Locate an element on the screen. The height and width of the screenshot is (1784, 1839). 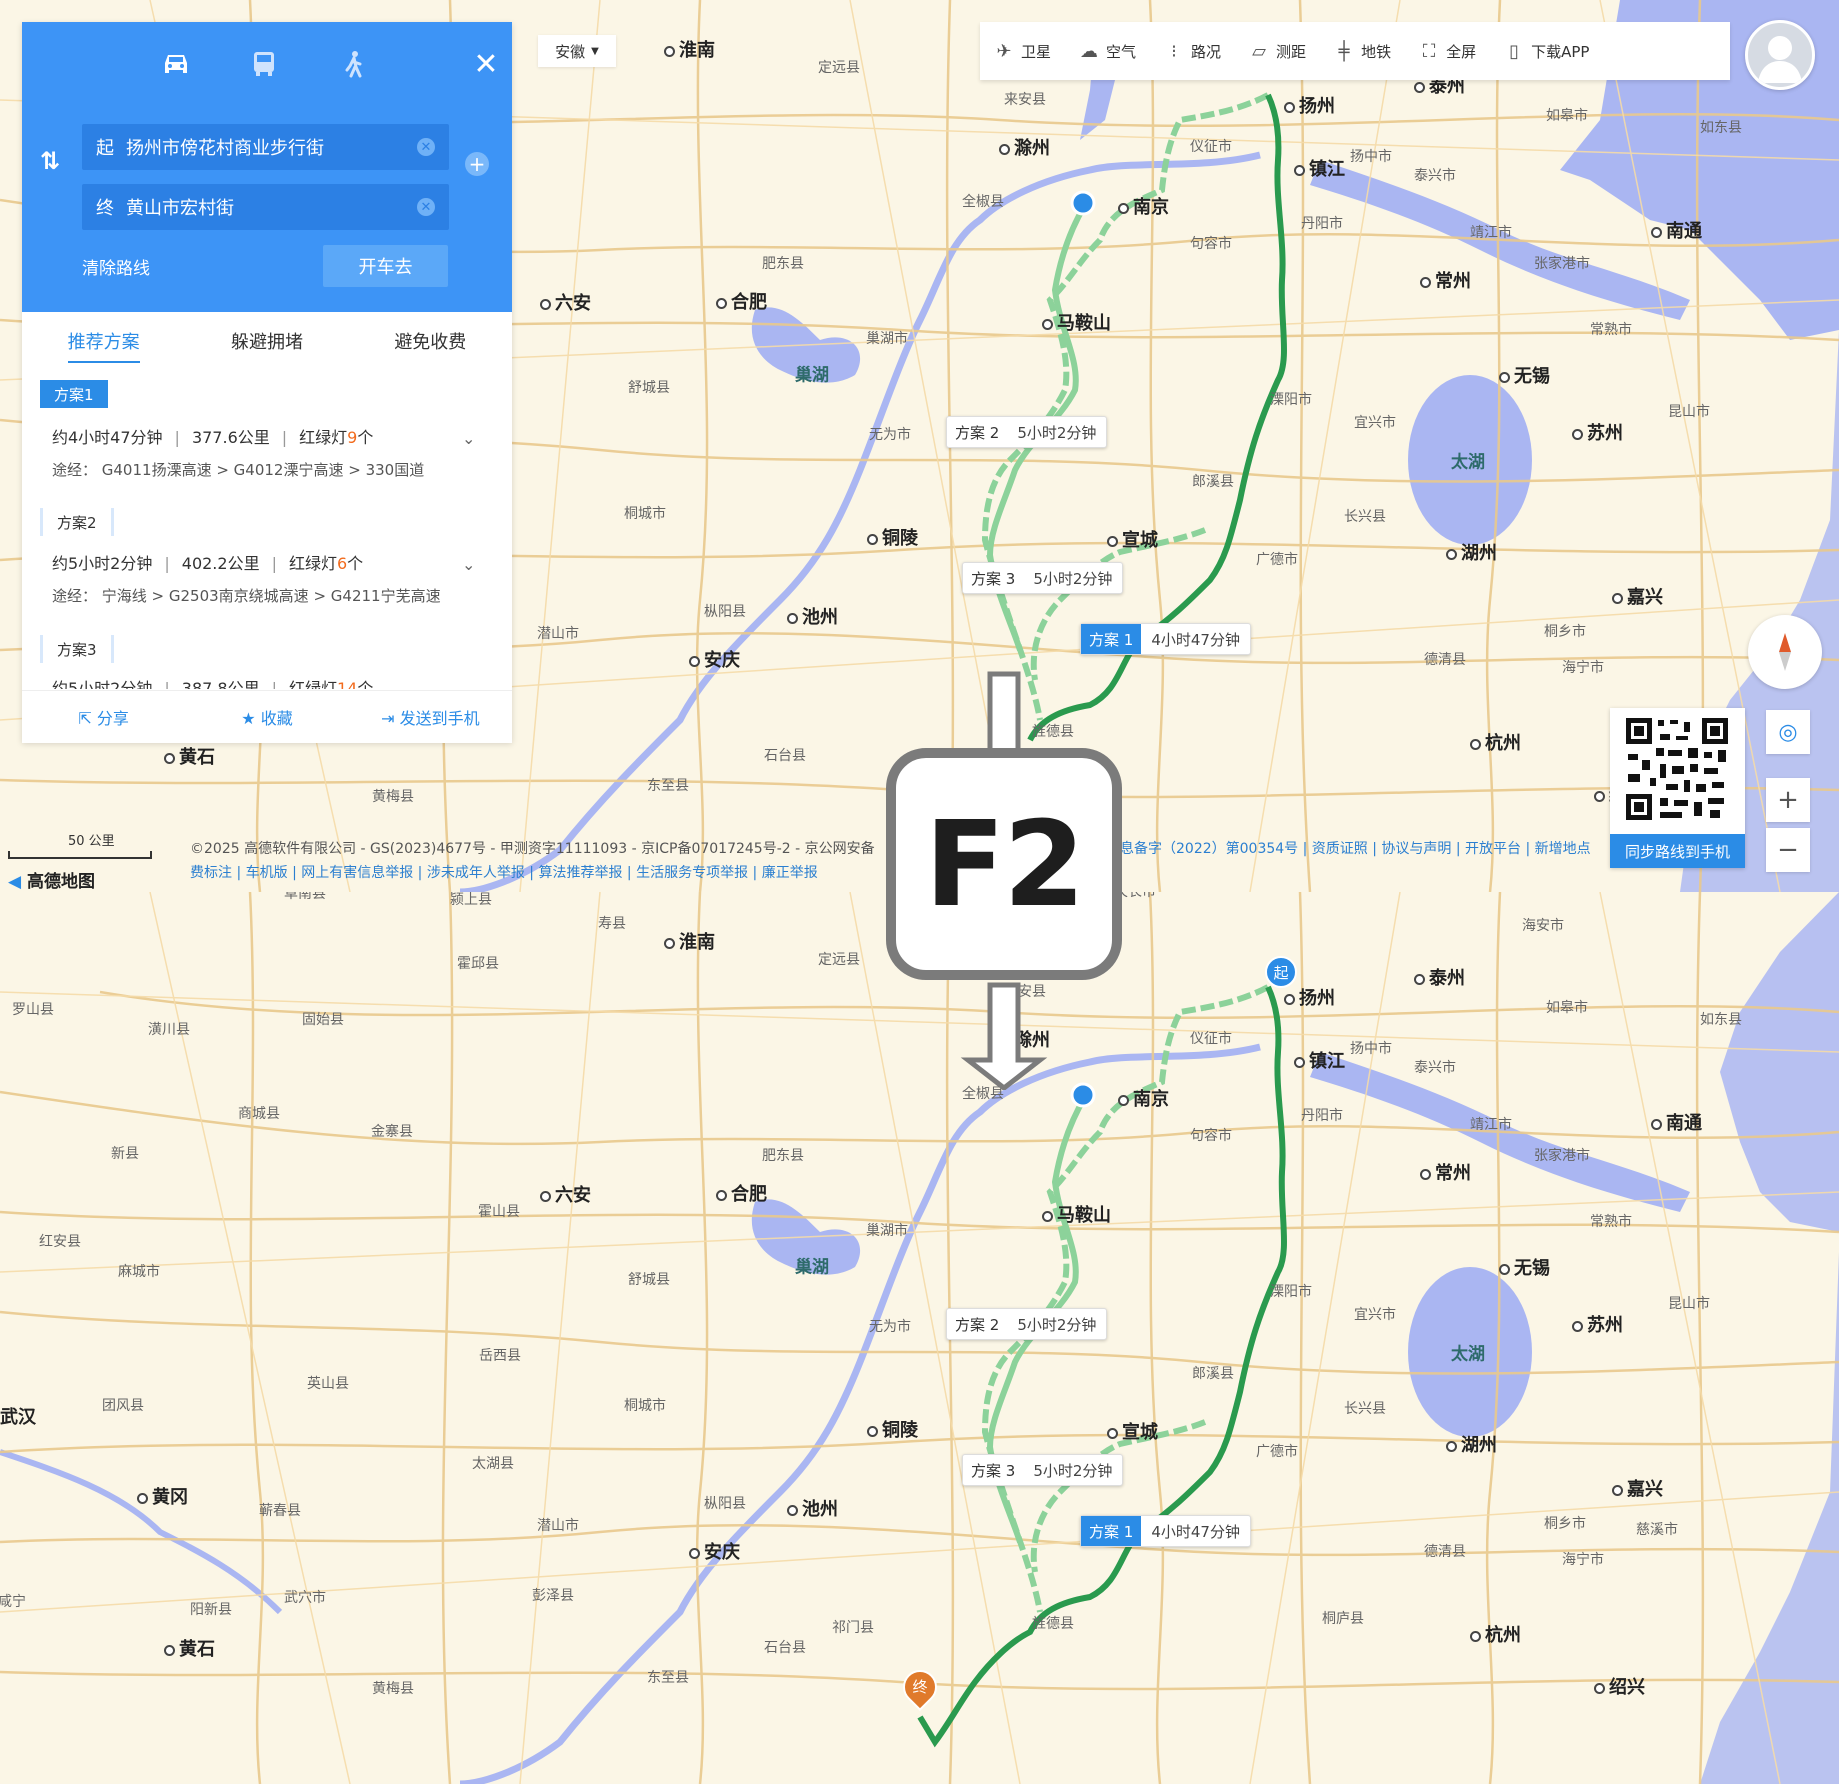
county-label: 潜山市 is located at coordinates (558, 634).